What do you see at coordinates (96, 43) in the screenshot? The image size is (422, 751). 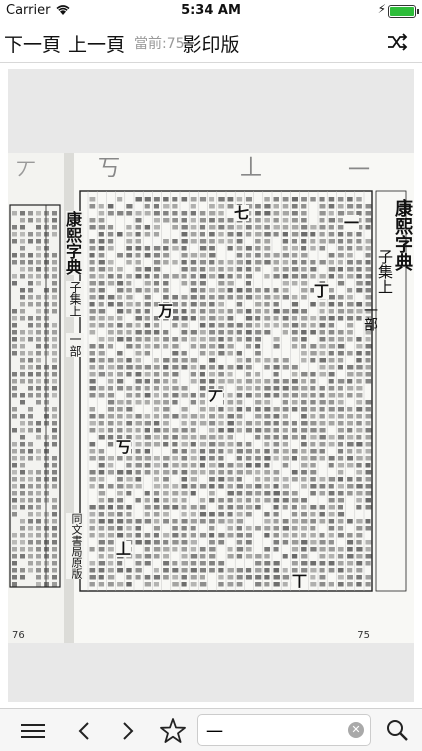 I see `previous-page-button: 上一頁` at bounding box center [96, 43].